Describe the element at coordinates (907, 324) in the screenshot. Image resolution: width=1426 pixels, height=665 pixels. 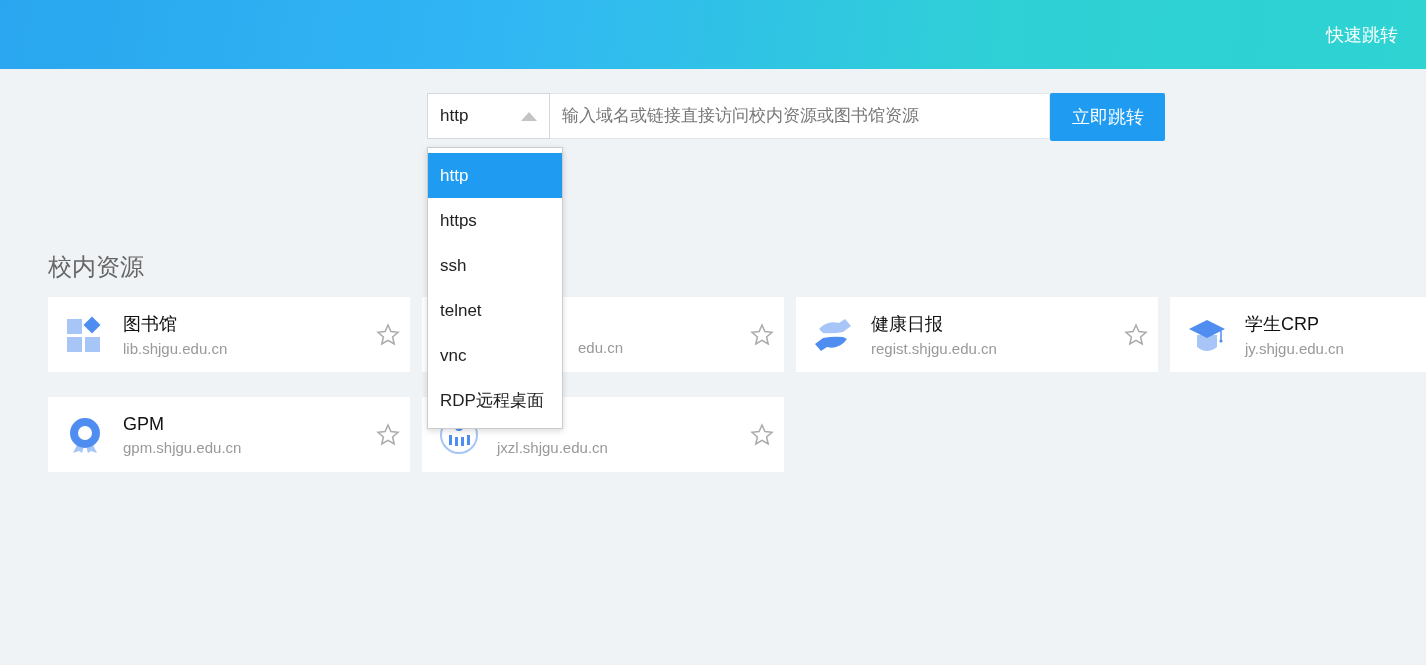
I see `resource-title: 健康日报` at that location.